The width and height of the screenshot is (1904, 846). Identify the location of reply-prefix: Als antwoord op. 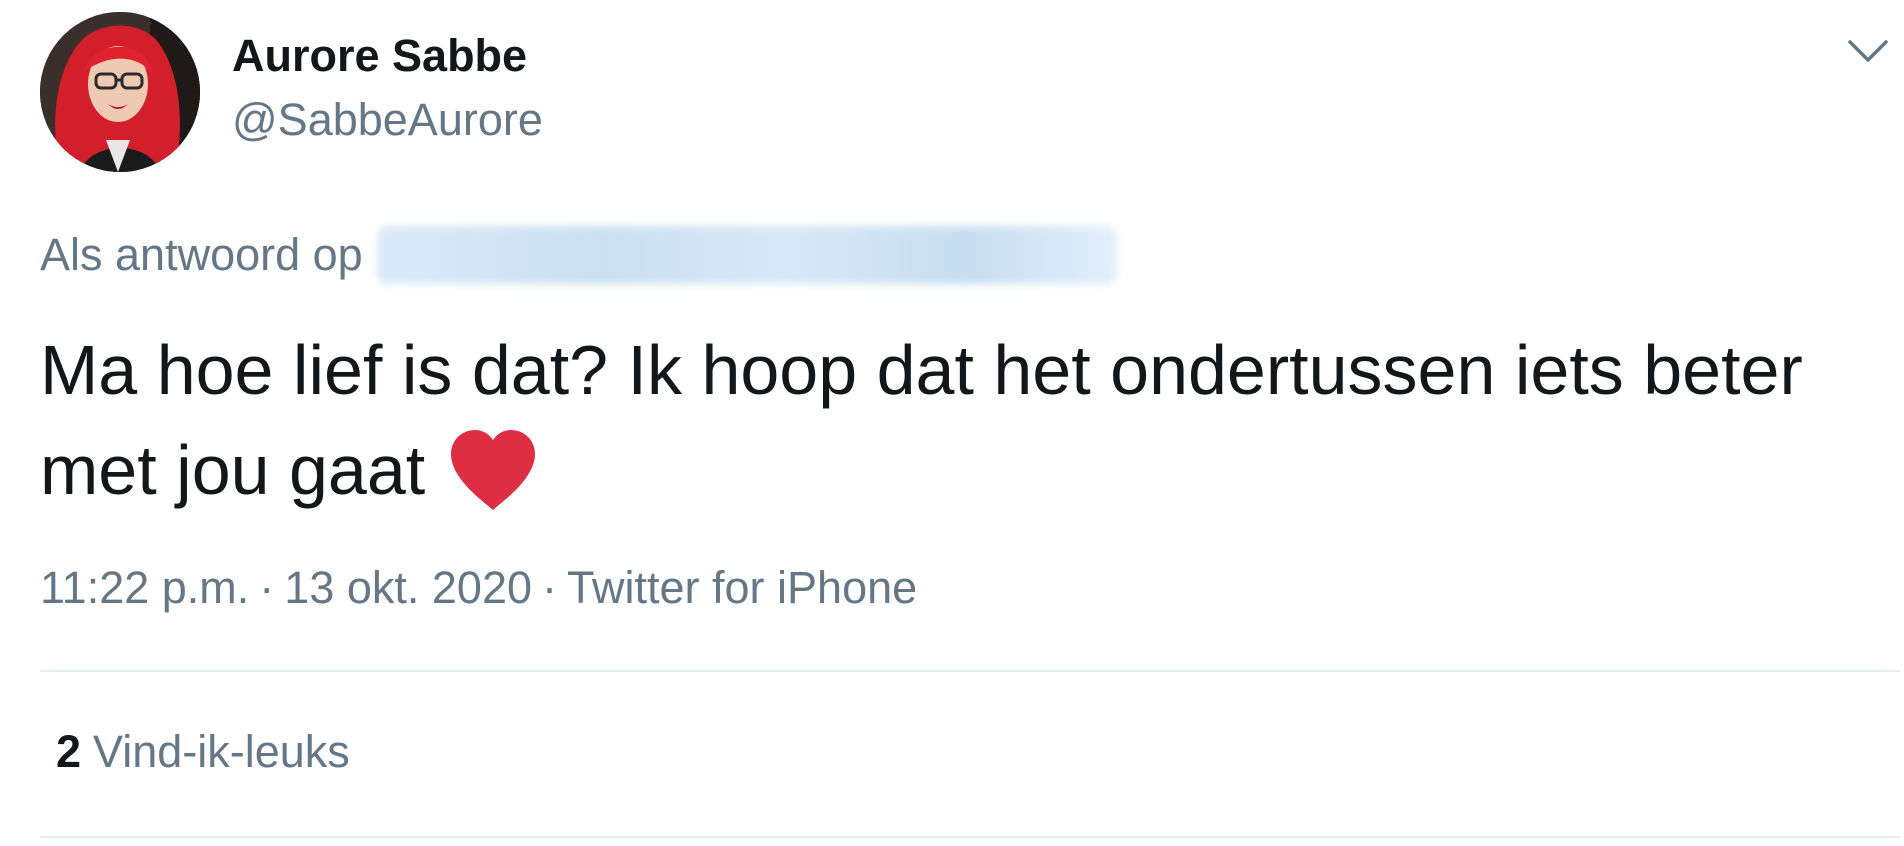
(201, 254).